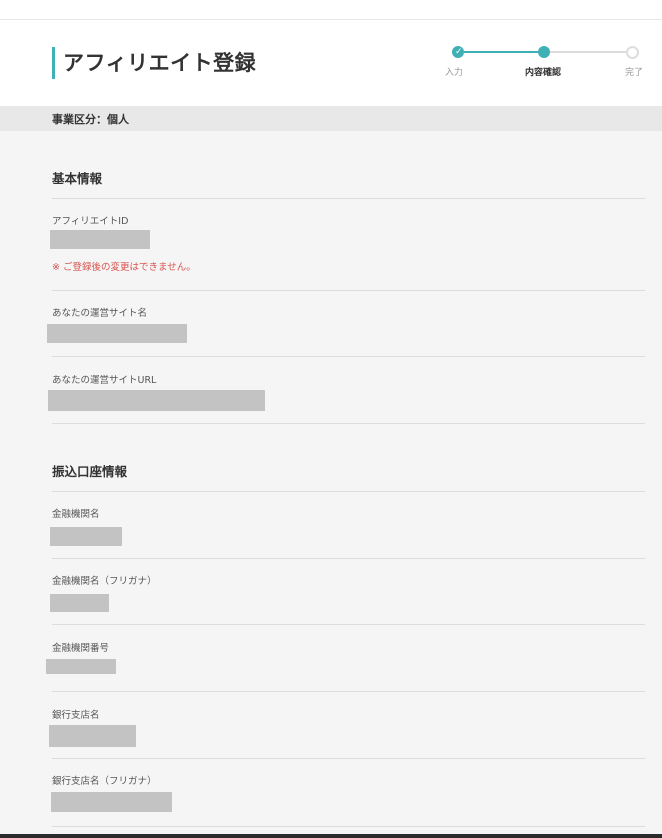  Describe the element at coordinates (100, 239) in the screenshot. I see `affiliate-id-value` at that location.